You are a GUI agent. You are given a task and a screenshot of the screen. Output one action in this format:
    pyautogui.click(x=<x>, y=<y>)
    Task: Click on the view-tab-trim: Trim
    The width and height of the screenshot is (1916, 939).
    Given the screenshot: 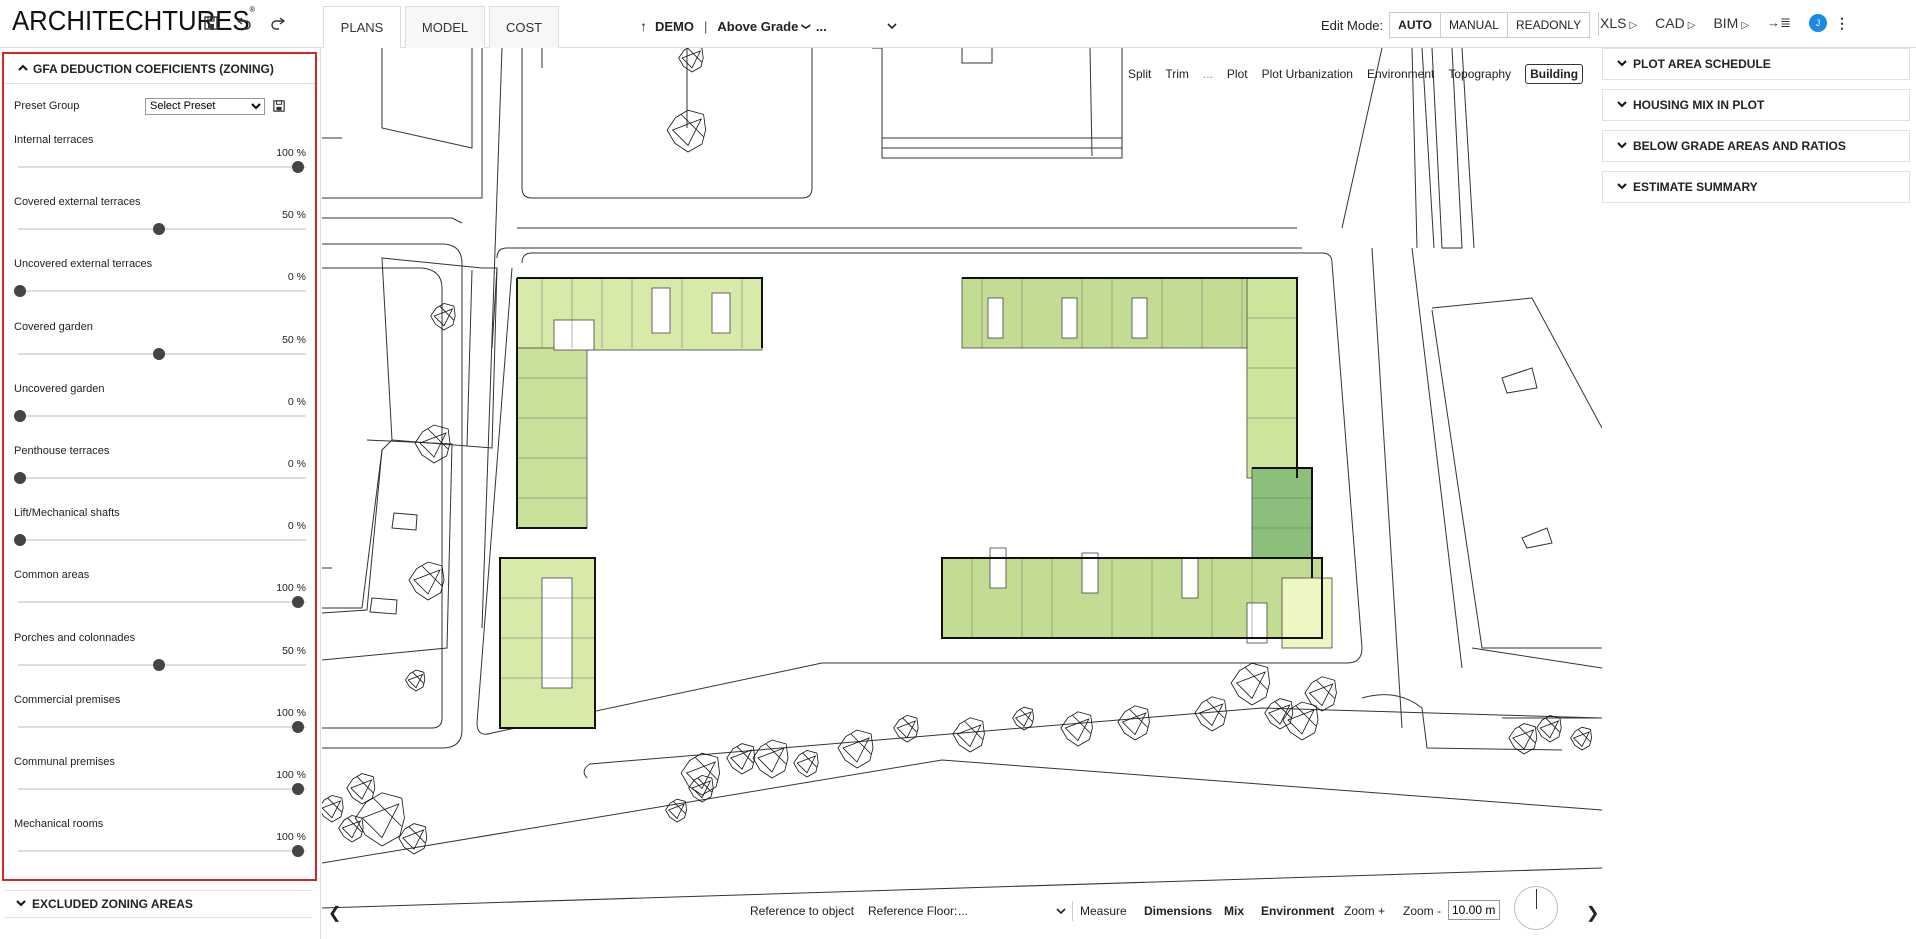 What is the action you would take?
    pyautogui.click(x=1177, y=74)
    